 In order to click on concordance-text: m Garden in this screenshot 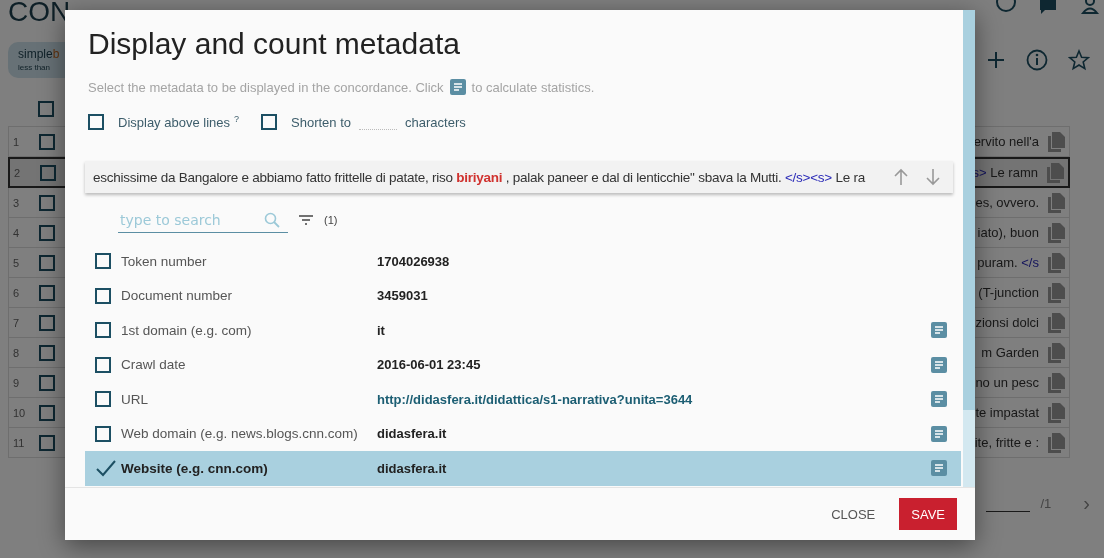, I will do `click(1009, 352)`.